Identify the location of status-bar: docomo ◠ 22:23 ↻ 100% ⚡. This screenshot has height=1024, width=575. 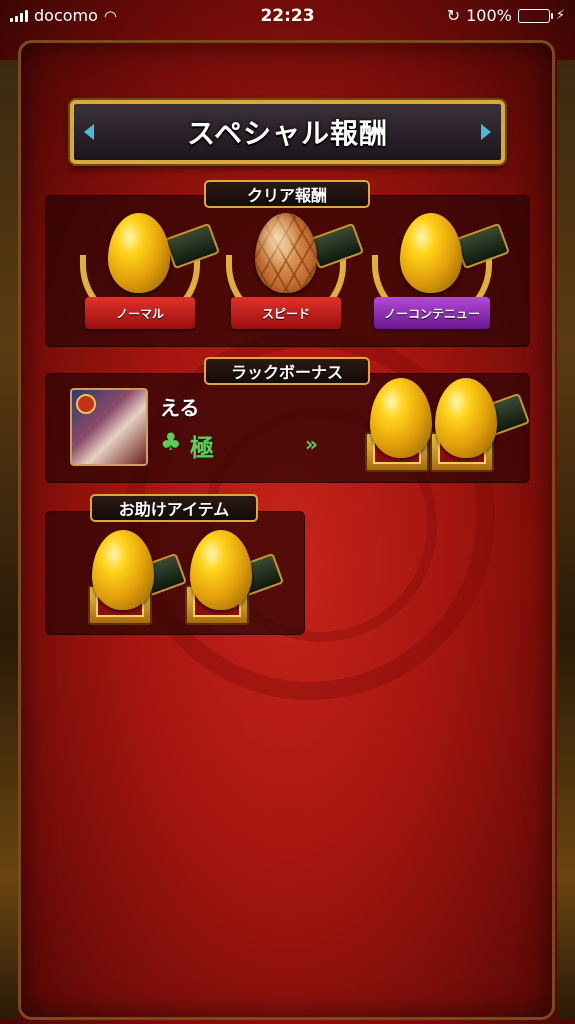
(287, 16).